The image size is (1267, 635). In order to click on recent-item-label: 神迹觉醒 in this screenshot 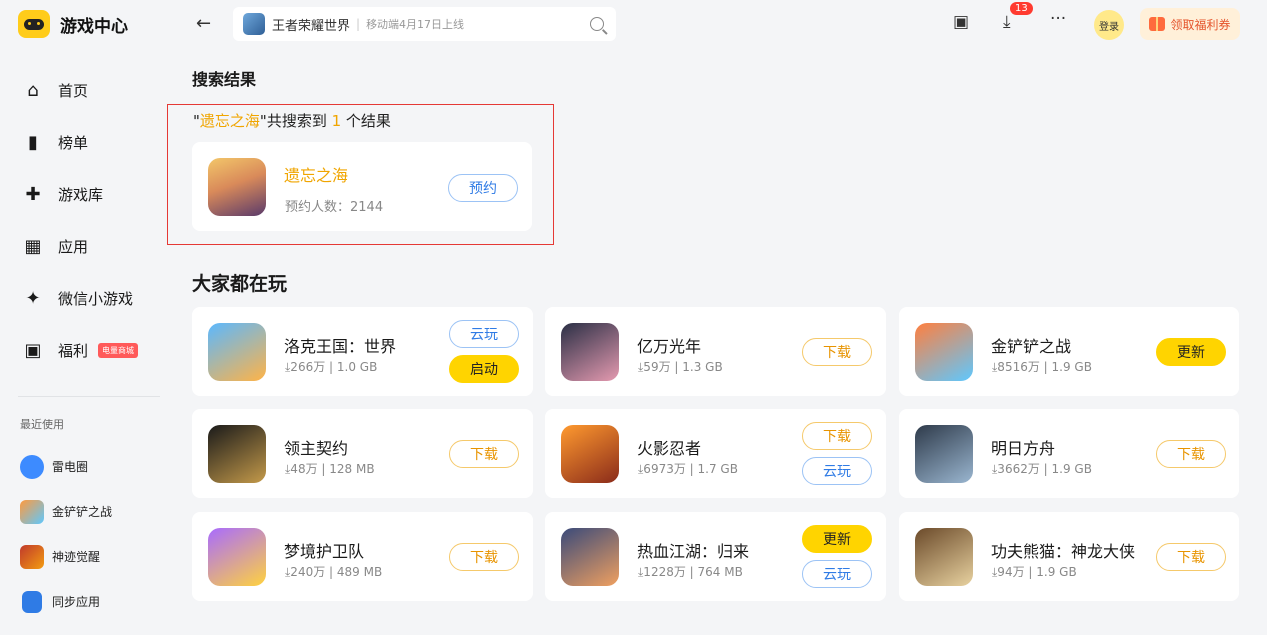, I will do `click(76, 557)`.